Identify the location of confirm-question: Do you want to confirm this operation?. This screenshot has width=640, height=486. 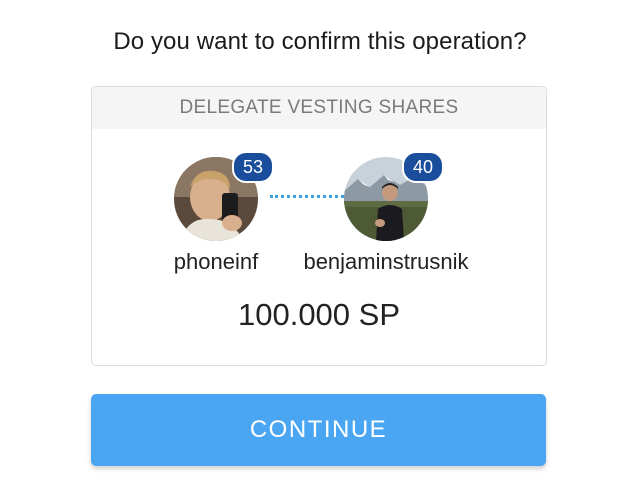
(320, 41).